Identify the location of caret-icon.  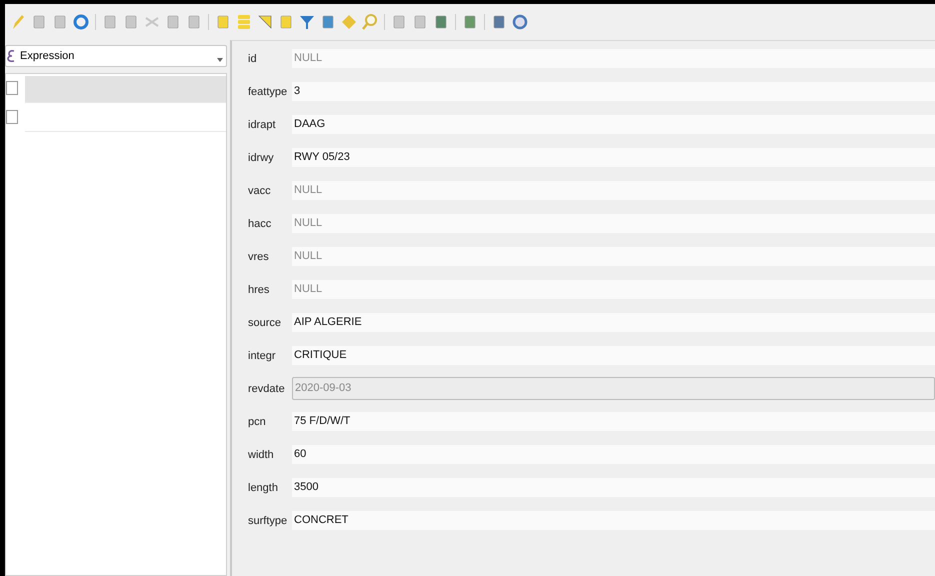
(220, 60).